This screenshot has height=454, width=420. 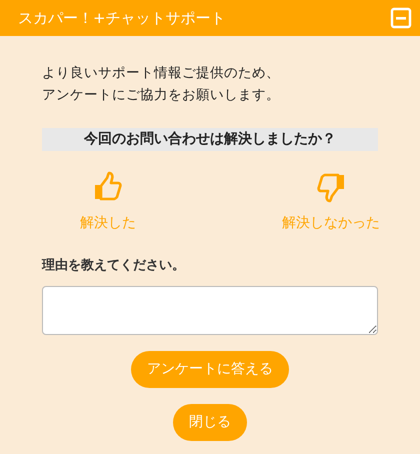 I want to click on answer-option: 解決した, so click(x=108, y=202).